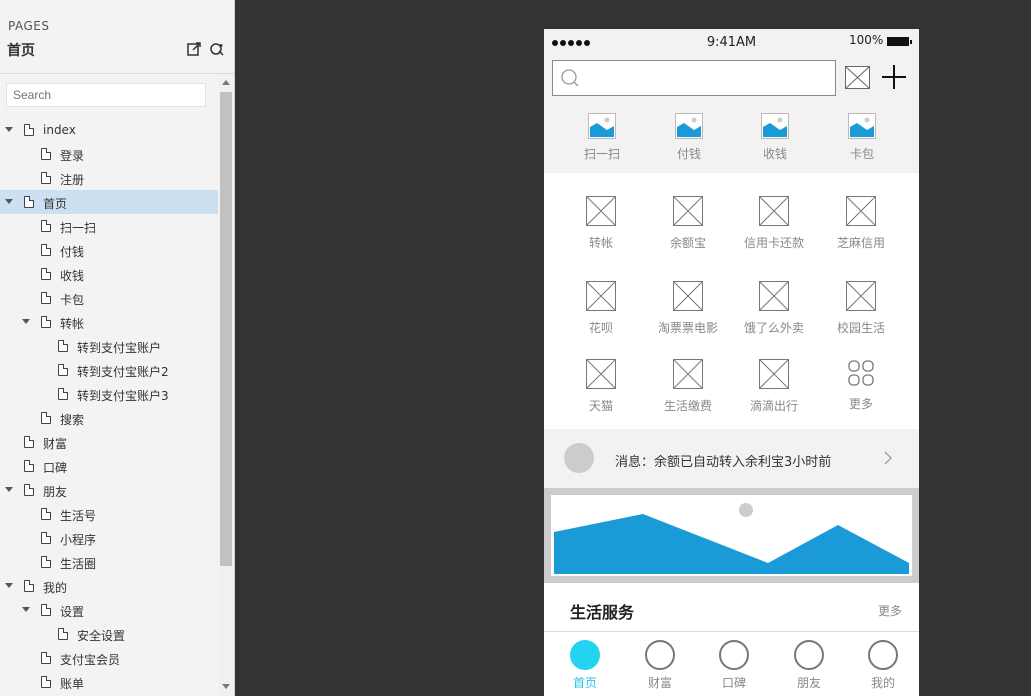 Image resolution: width=1031 pixels, height=696 pixels. I want to click on add-page-icon, so click(194, 49).